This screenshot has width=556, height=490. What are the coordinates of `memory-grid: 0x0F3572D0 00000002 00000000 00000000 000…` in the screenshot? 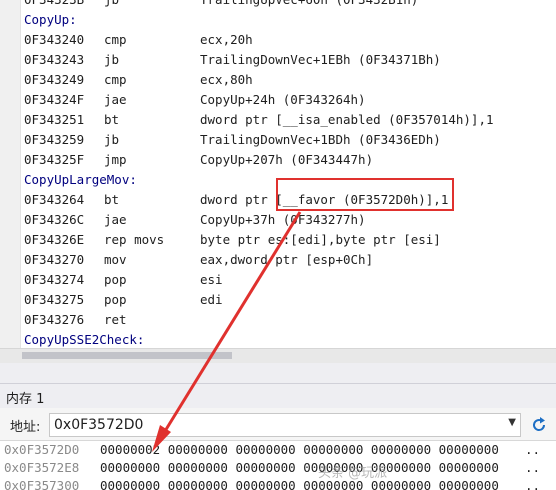 It's located at (278, 465).